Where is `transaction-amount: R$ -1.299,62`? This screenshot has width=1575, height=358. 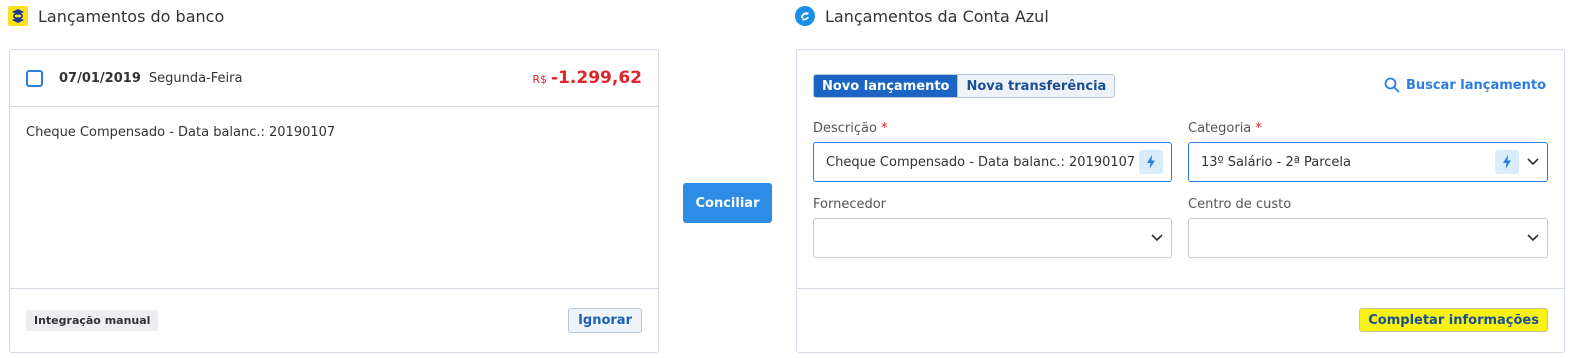 transaction-amount: R$ -1.299,62 is located at coordinates (587, 78).